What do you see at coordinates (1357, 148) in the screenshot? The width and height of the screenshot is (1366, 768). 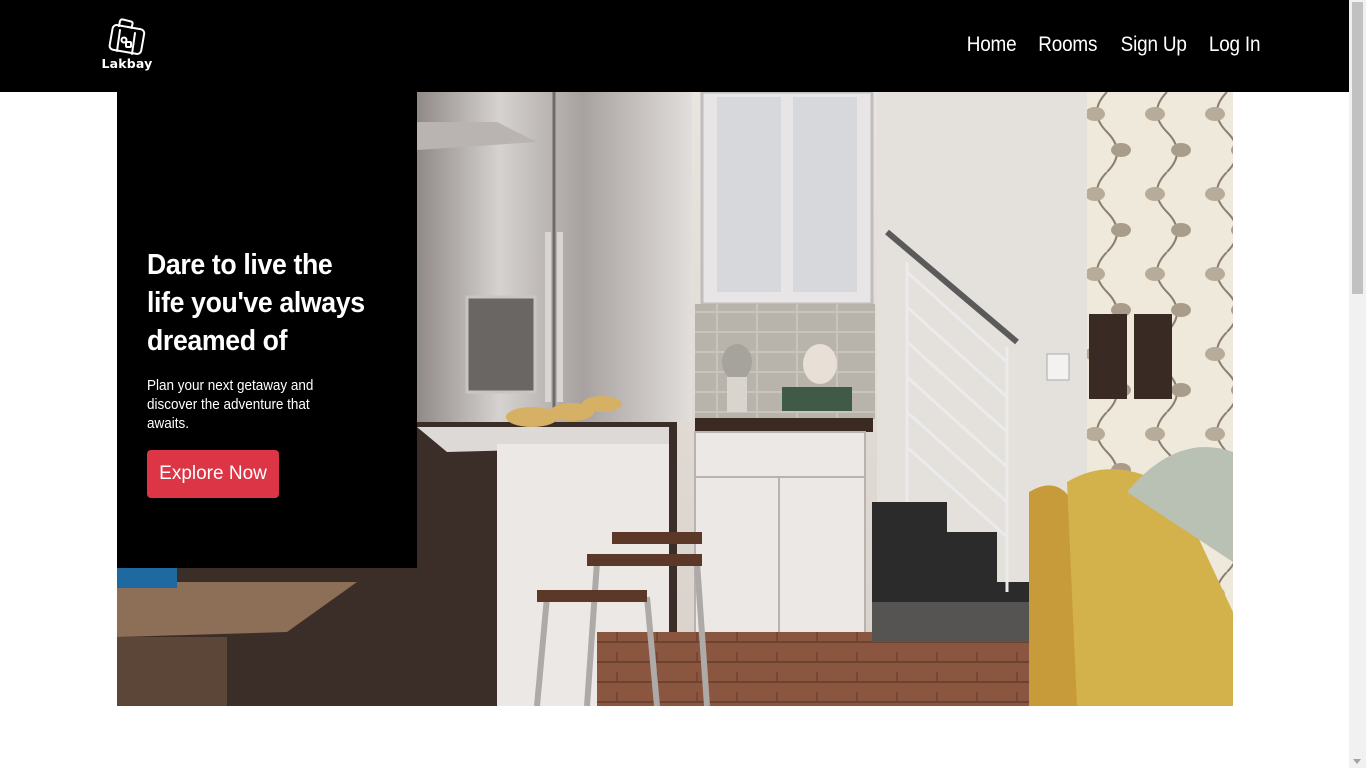 I see `scrollbar-thumb` at bounding box center [1357, 148].